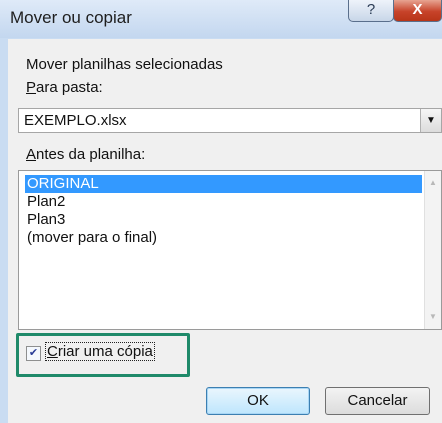  Describe the element at coordinates (223, 202) in the screenshot. I see `list-item-plan2: Plan2` at that location.